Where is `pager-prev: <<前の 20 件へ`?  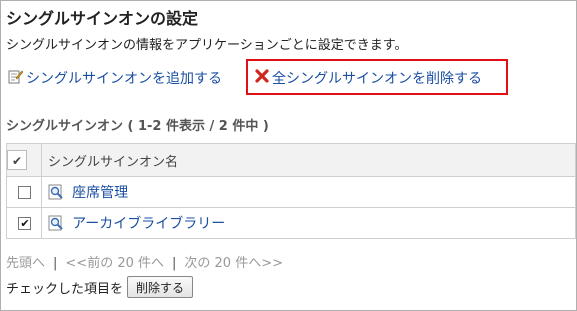
pager-prev: <<前の 20 件へ is located at coordinates (114, 263).